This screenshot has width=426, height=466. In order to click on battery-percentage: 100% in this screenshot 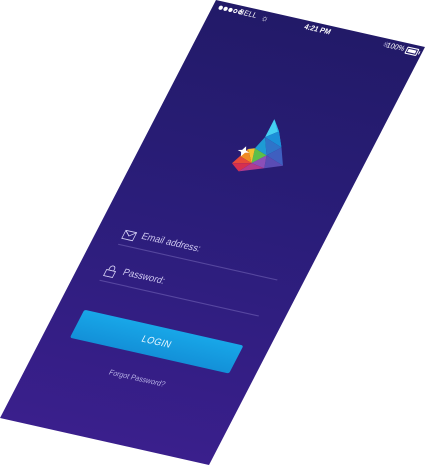, I will do `click(395, 48)`.